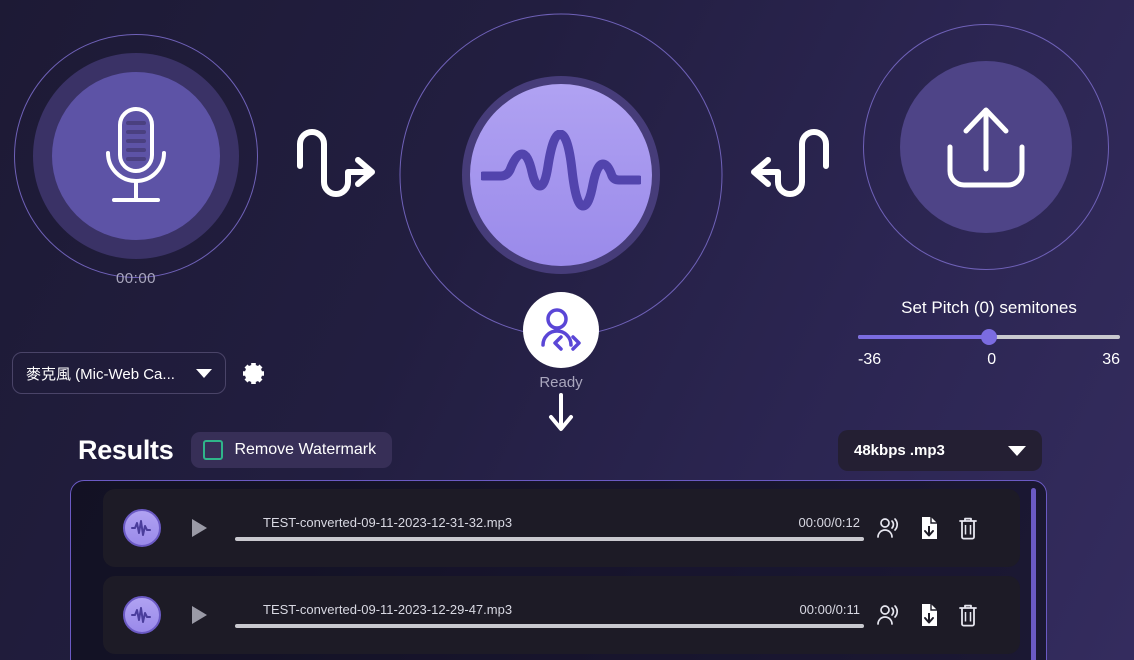  Describe the element at coordinates (1033, 574) in the screenshot. I see `results-scrollbar` at that location.